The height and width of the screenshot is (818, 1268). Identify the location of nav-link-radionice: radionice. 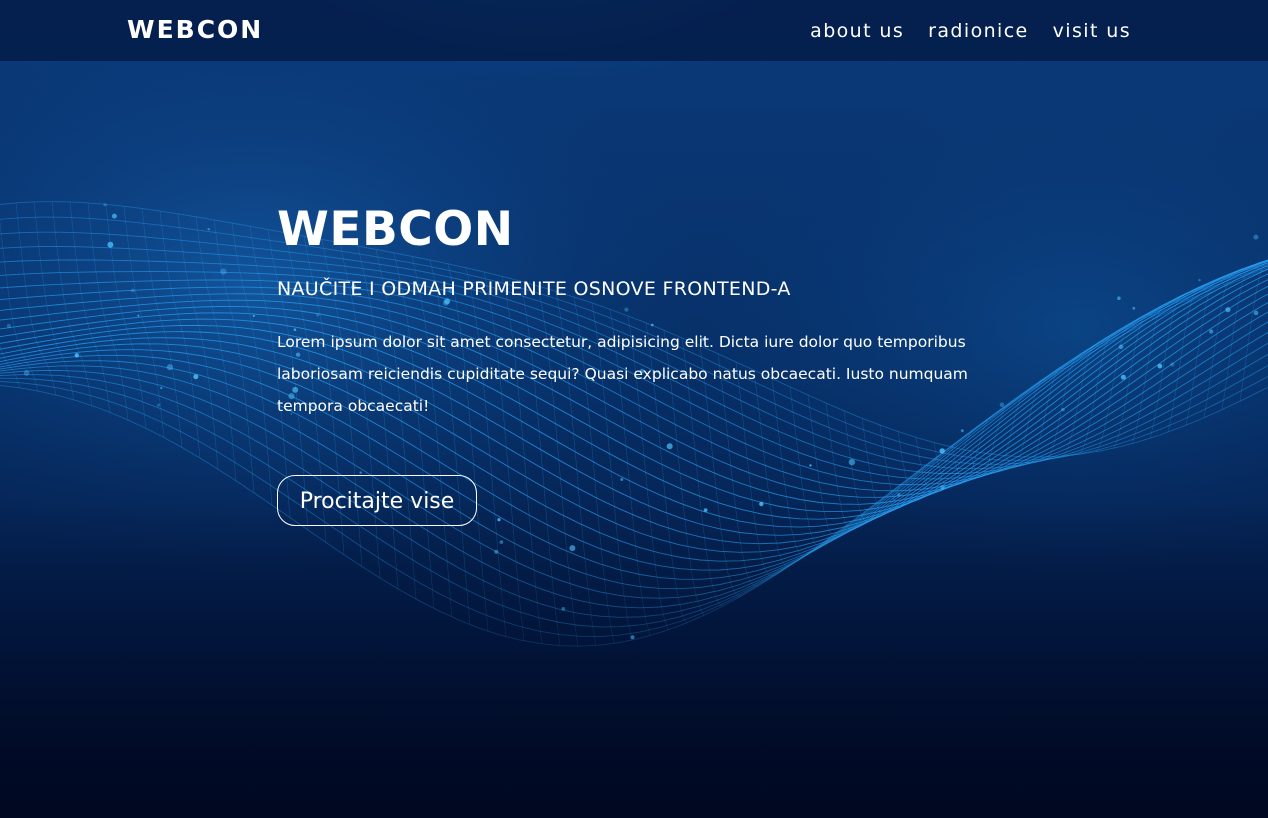
(978, 31).